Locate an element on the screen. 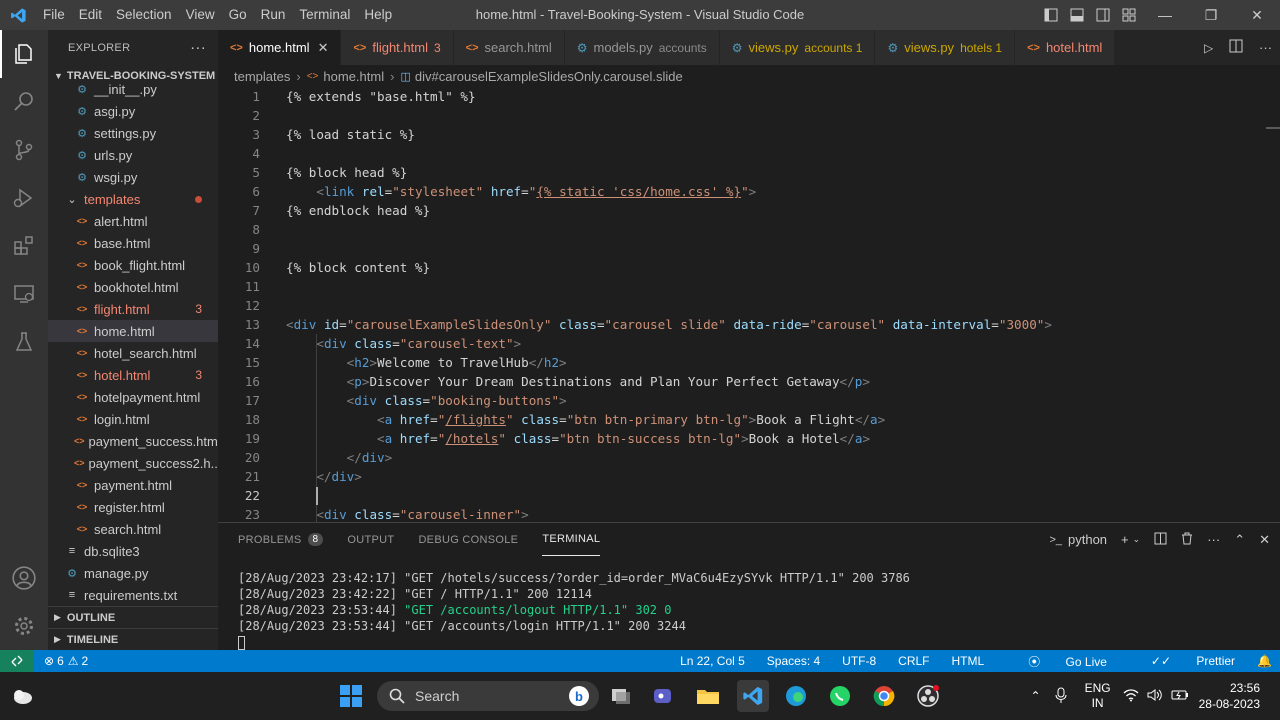 The height and width of the screenshot is (720, 1280). file-tree-item: ⚙ __init__.py is located at coordinates (133, 89).